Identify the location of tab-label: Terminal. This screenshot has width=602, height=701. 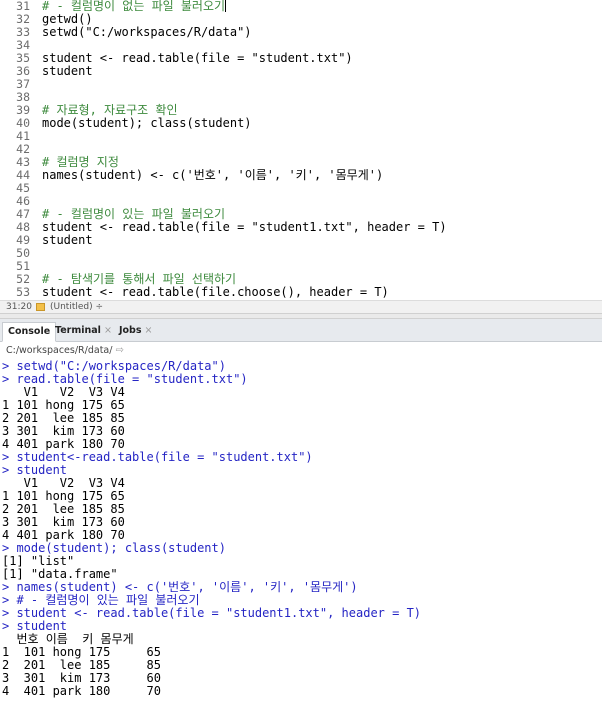
(78, 330).